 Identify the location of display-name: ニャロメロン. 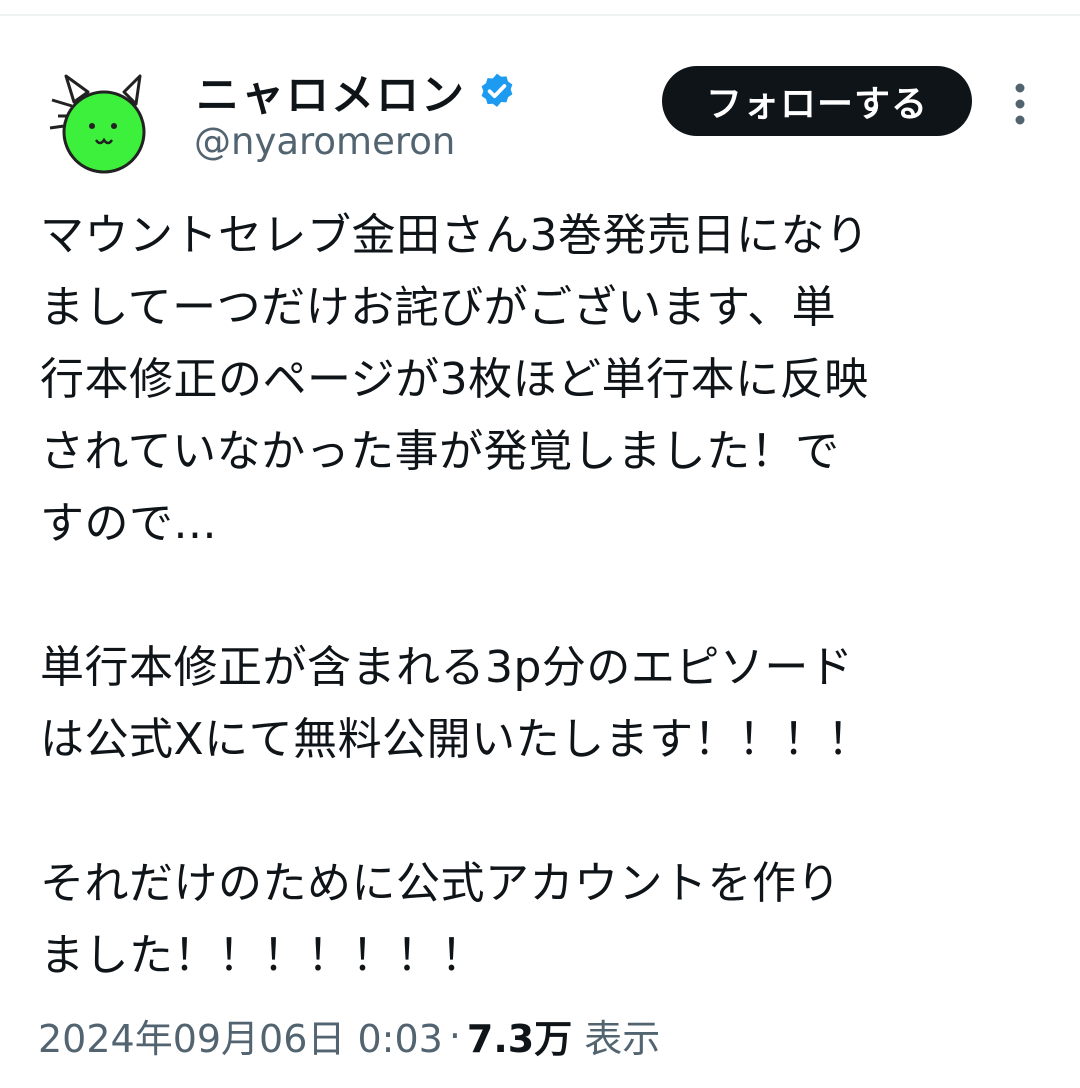
(331, 92).